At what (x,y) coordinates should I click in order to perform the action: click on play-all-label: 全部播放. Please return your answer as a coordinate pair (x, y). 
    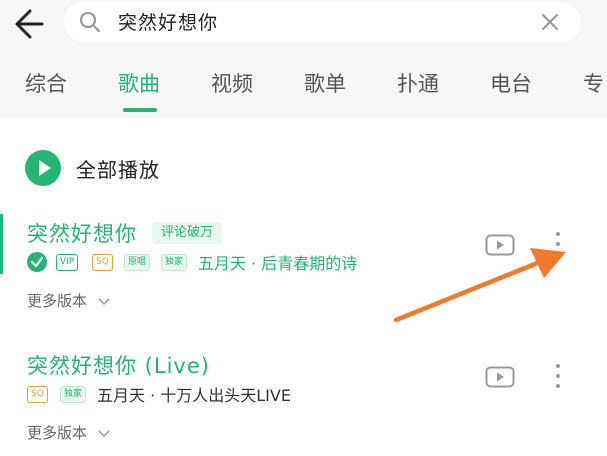
    Looking at the image, I should click on (118, 170).